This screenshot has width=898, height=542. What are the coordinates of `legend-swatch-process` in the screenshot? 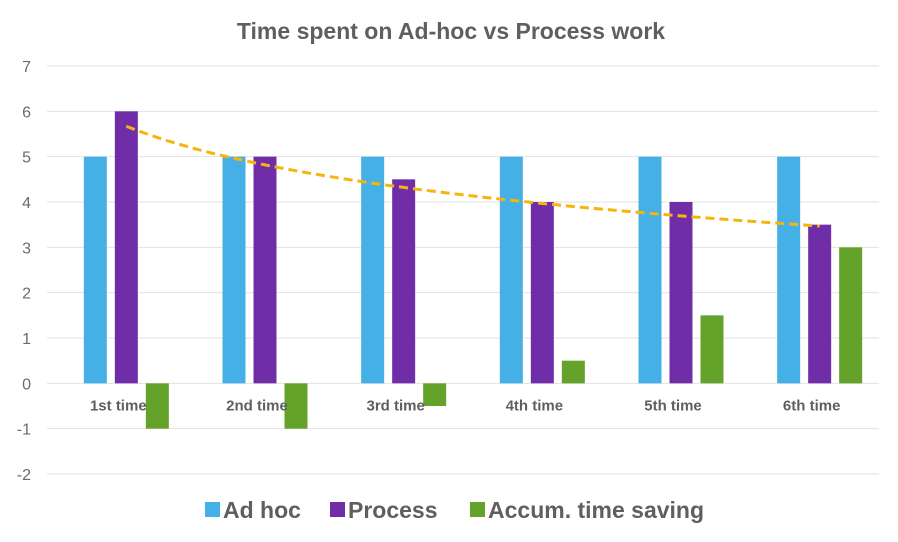 It's located at (337, 509).